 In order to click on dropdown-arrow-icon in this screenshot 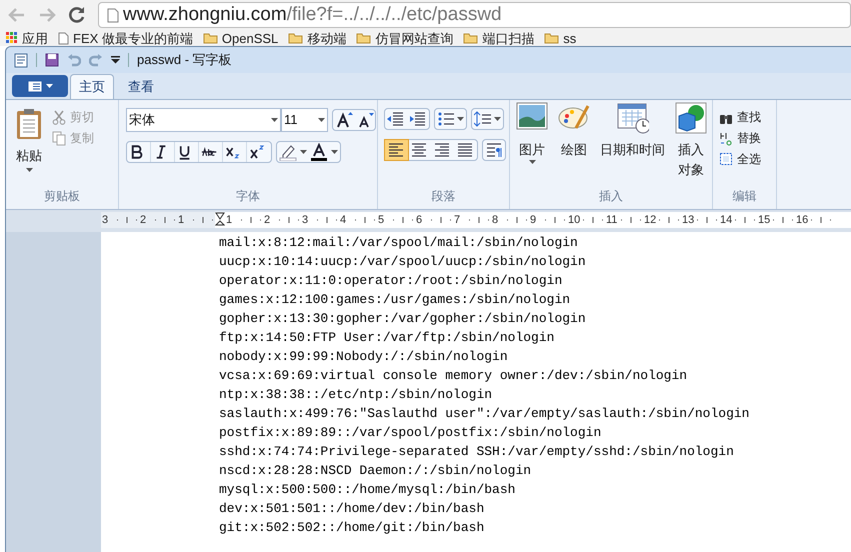, I will do `click(115, 60)`.